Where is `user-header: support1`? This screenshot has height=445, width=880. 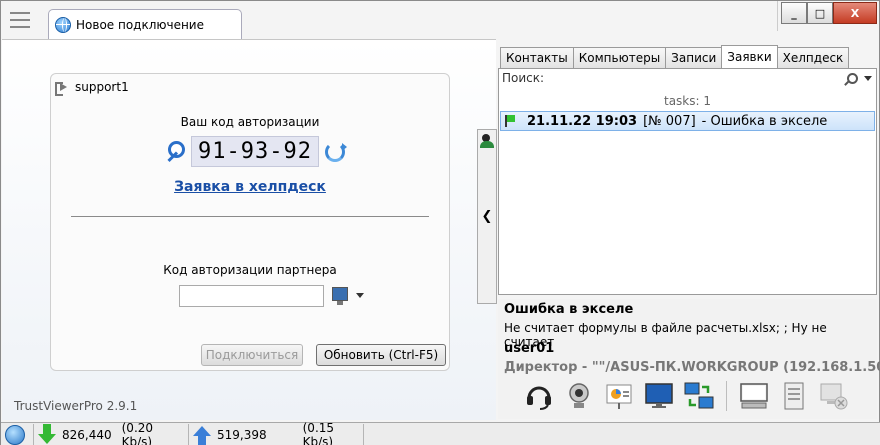
user-header: support1 is located at coordinates (92, 88).